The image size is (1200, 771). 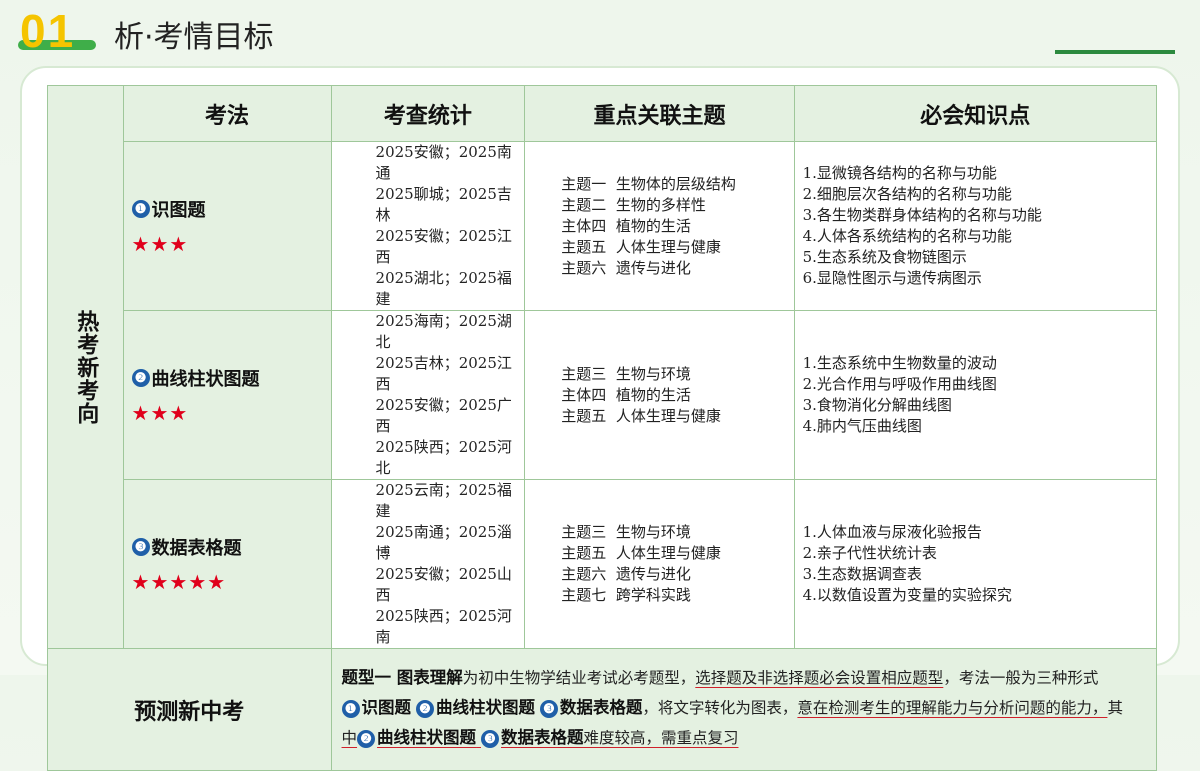 I want to click on col-header-method: 考法, so click(x=227, y=113).